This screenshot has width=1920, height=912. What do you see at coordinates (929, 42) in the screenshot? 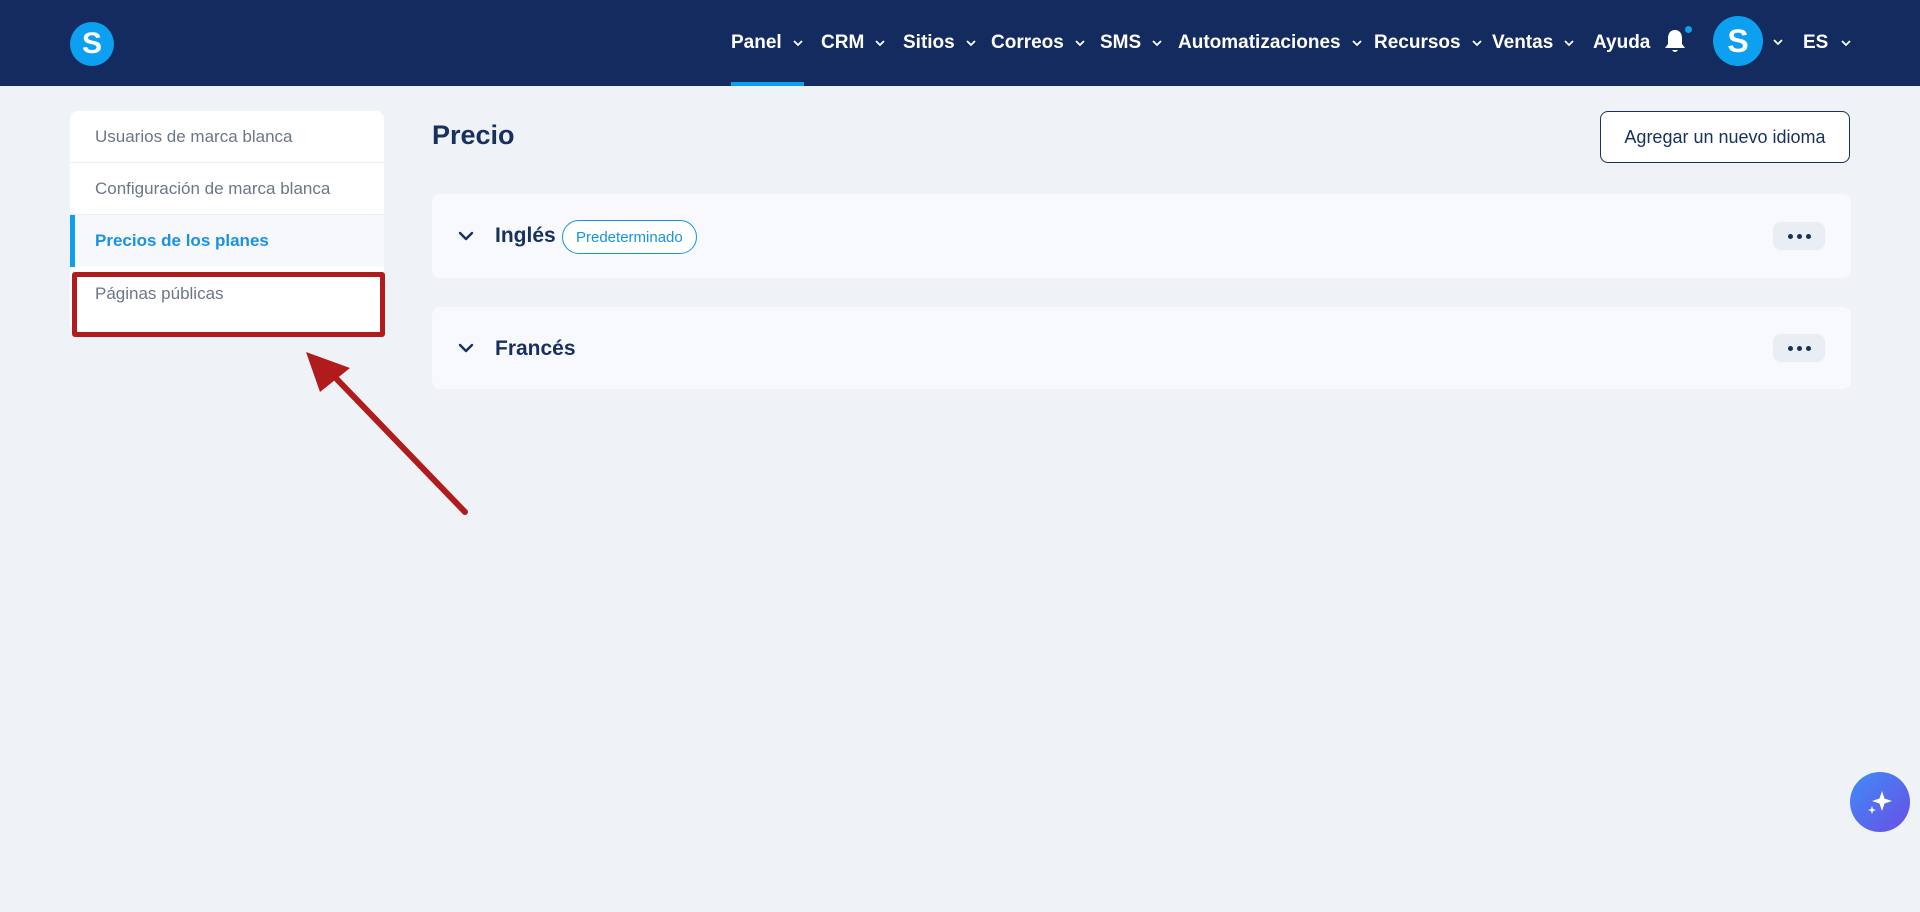
I see `nav-item-label: Sitios` at bounding box center [929, 42].